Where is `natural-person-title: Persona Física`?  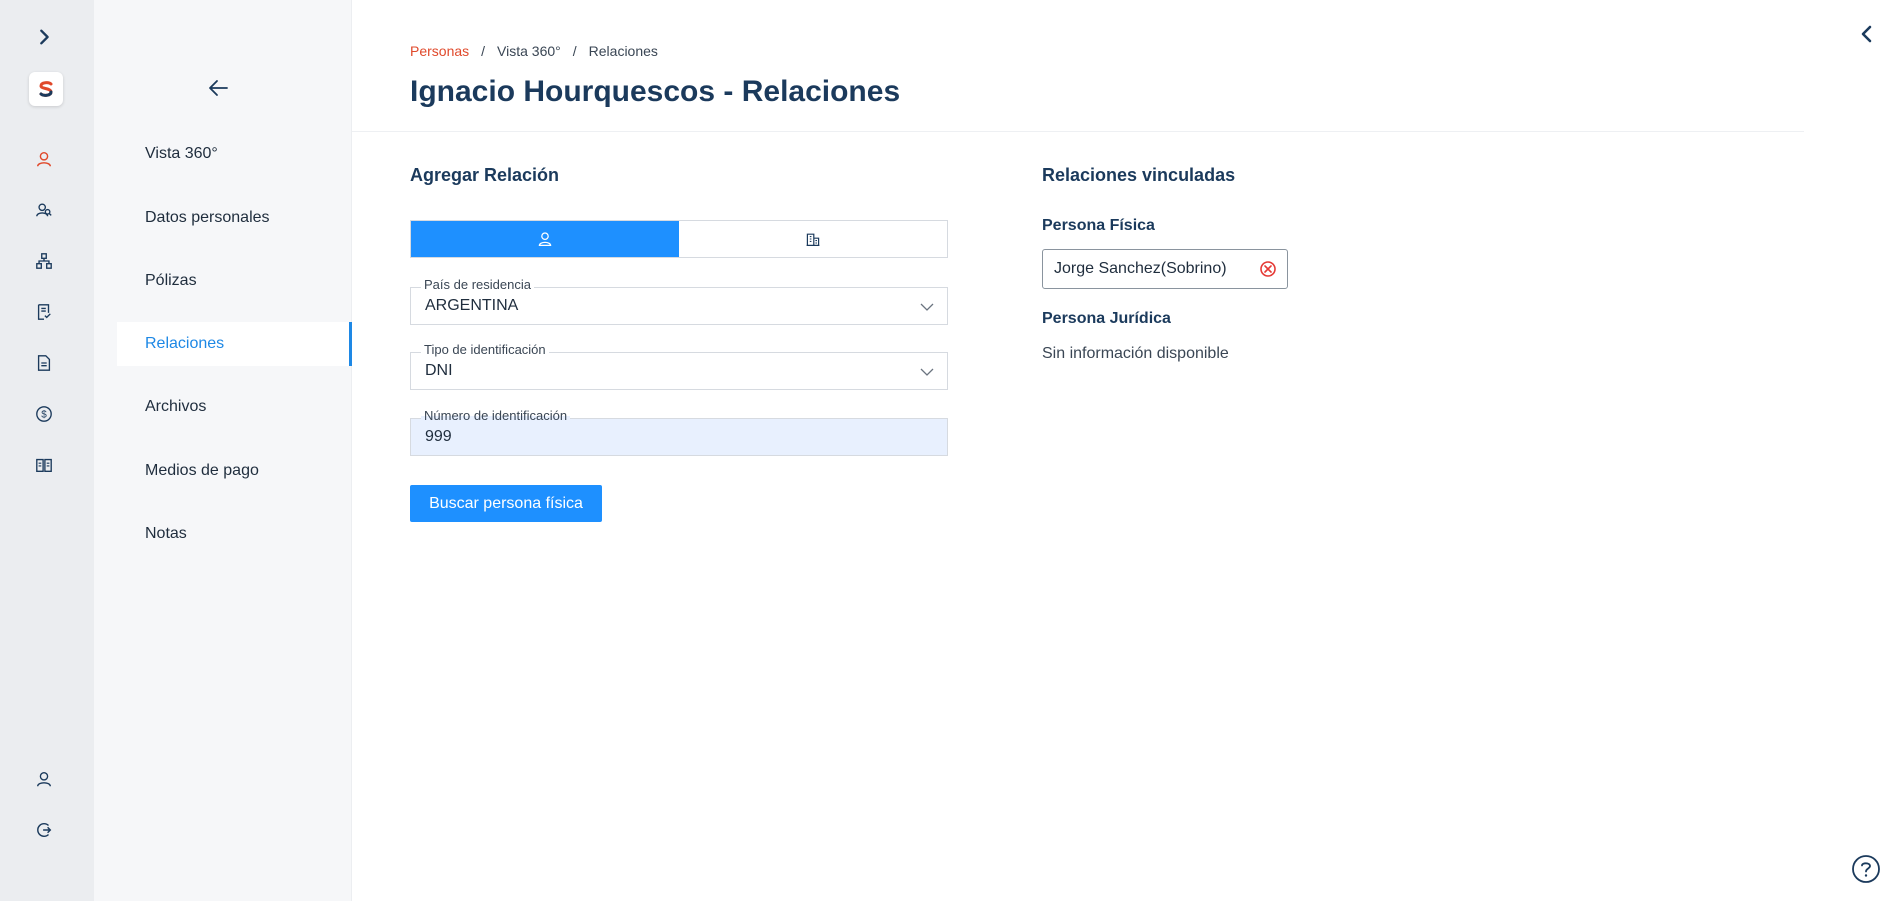 natural-person-title: Persona Física is located at coordinates (1098, 225).